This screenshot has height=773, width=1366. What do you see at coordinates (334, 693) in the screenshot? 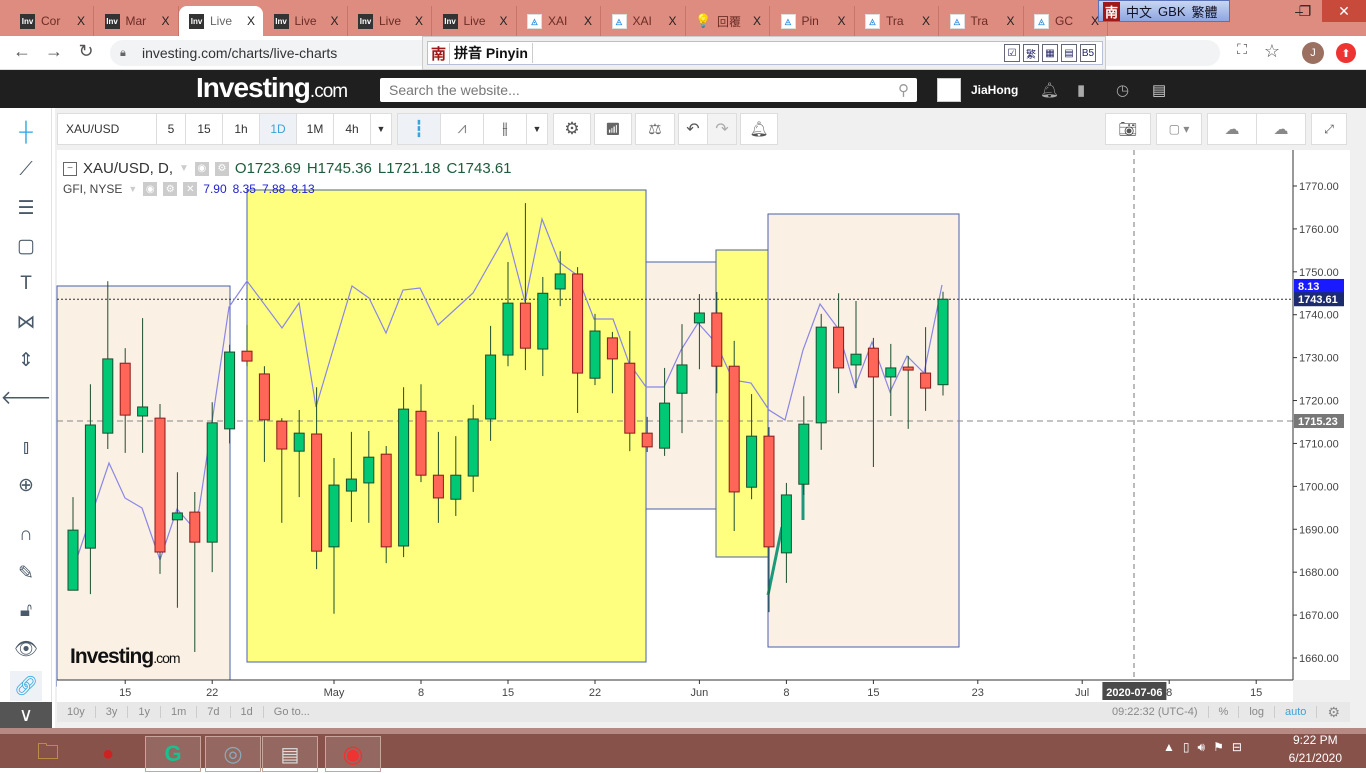
I see `time-tick-label: May` at bounding box center [334, 693].